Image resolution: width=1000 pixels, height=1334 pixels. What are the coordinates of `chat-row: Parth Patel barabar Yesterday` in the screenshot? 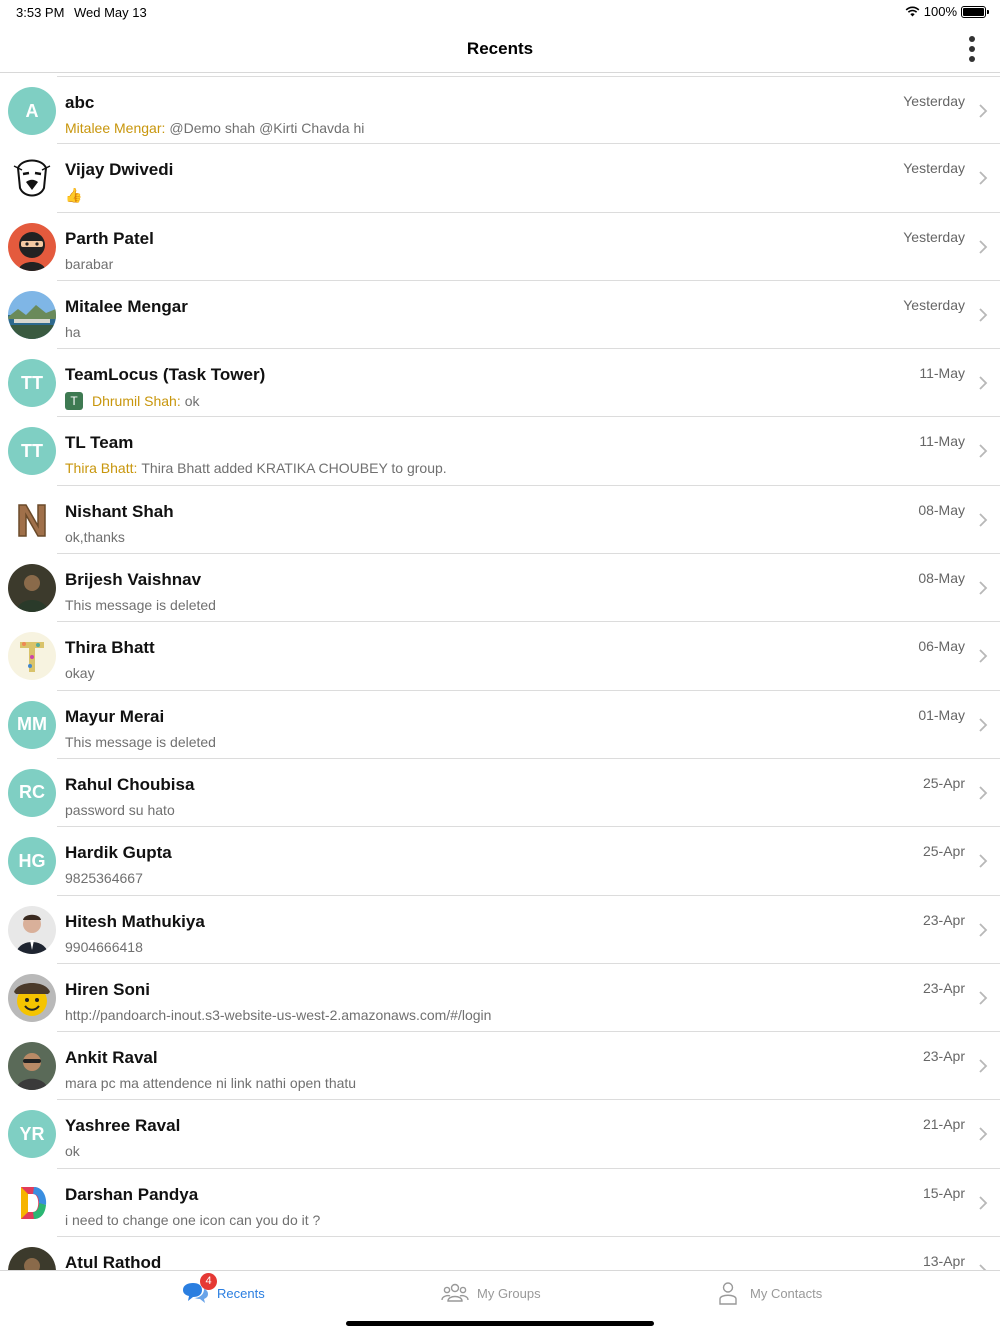 It's located at (504, 247).